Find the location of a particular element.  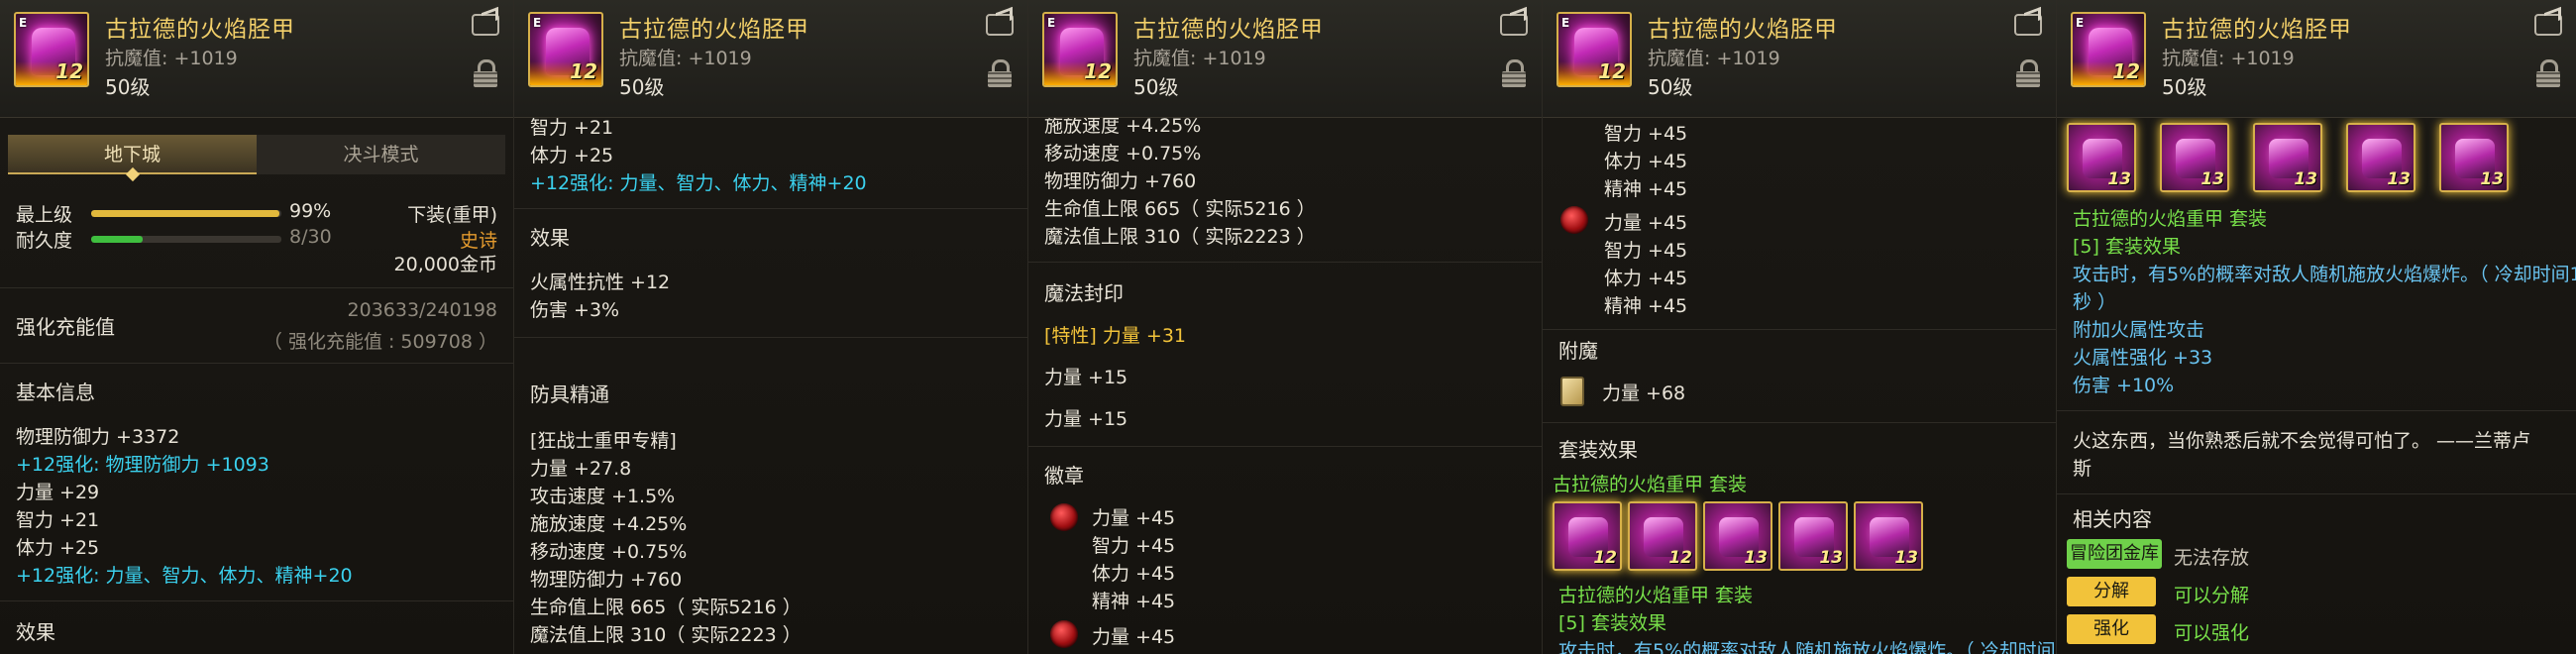

stat-line: 体力 +25 is located at coordinates (572, 155).